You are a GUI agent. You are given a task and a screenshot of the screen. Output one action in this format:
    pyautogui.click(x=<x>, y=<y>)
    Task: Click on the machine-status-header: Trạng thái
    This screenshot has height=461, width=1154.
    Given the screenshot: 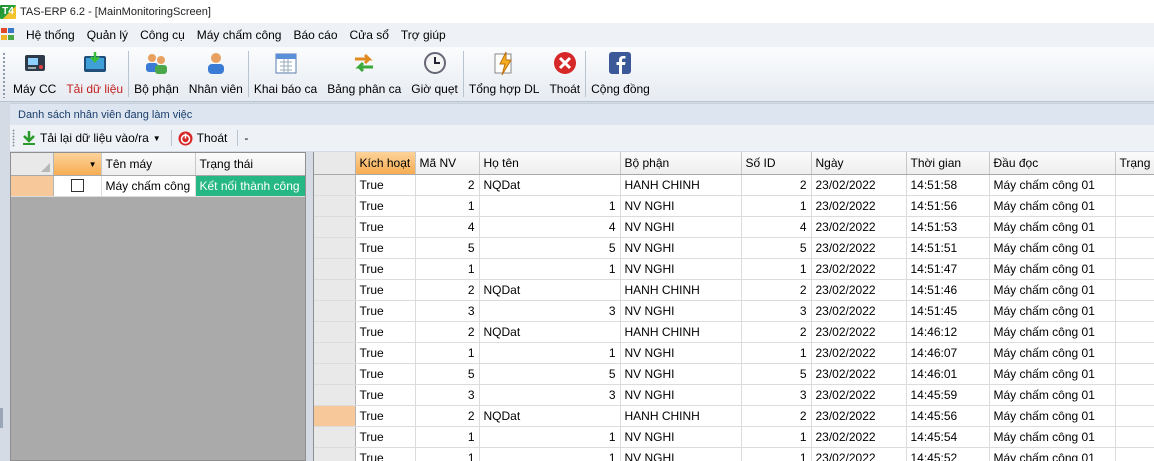 What is the action you would take?
    pyautogui.click(x=250, y=164)
    